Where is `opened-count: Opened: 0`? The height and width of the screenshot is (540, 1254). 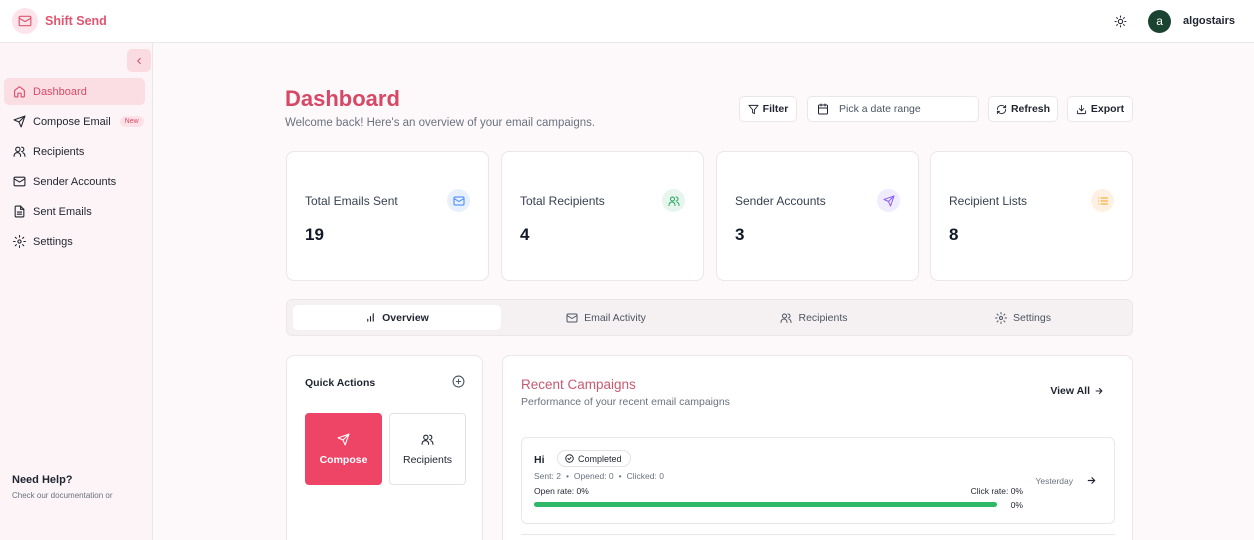 opened-count: Opened: 0 is located at coordinates (593, 476).